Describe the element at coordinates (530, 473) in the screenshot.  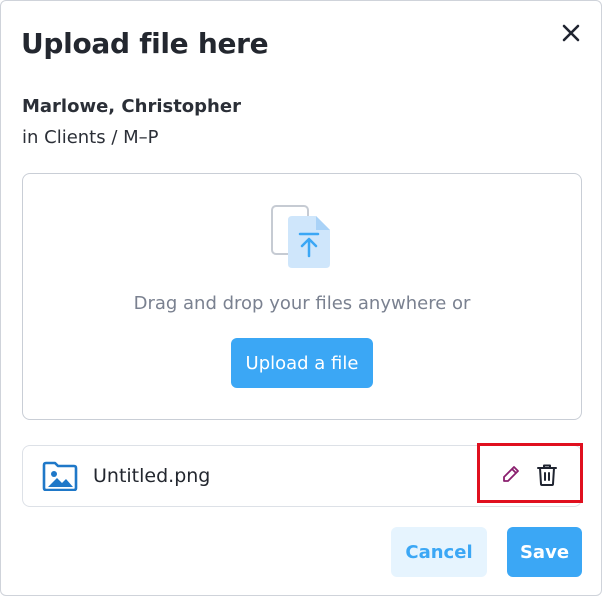
I see `actions-highlight-box` at that location.